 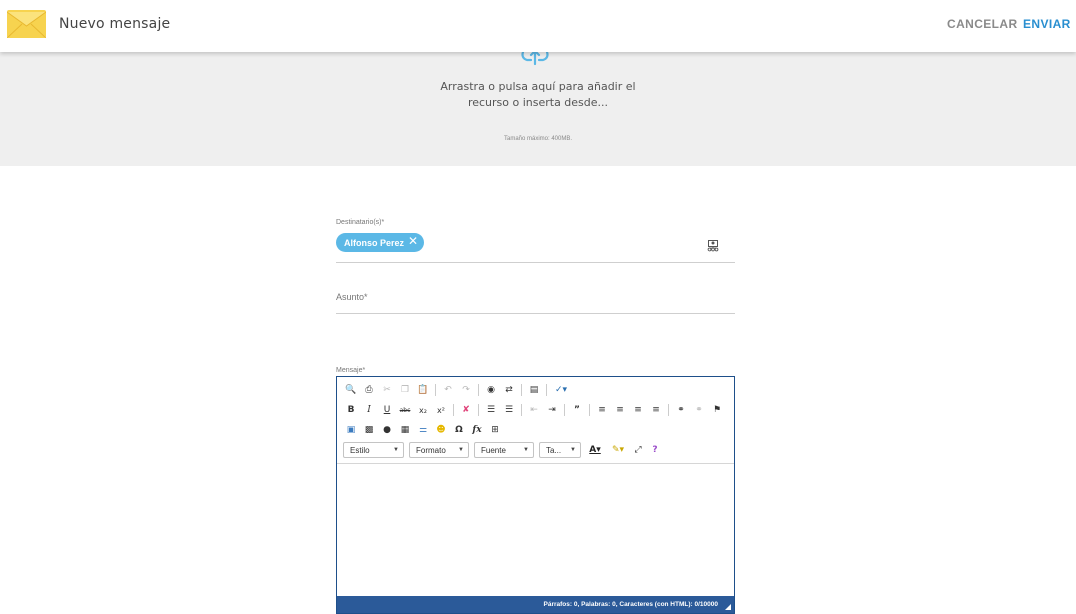 What do you see at coordinates (387, 390) in the screenshot?
I see `cut-icon: ✂` at bounding box center [387, 390].